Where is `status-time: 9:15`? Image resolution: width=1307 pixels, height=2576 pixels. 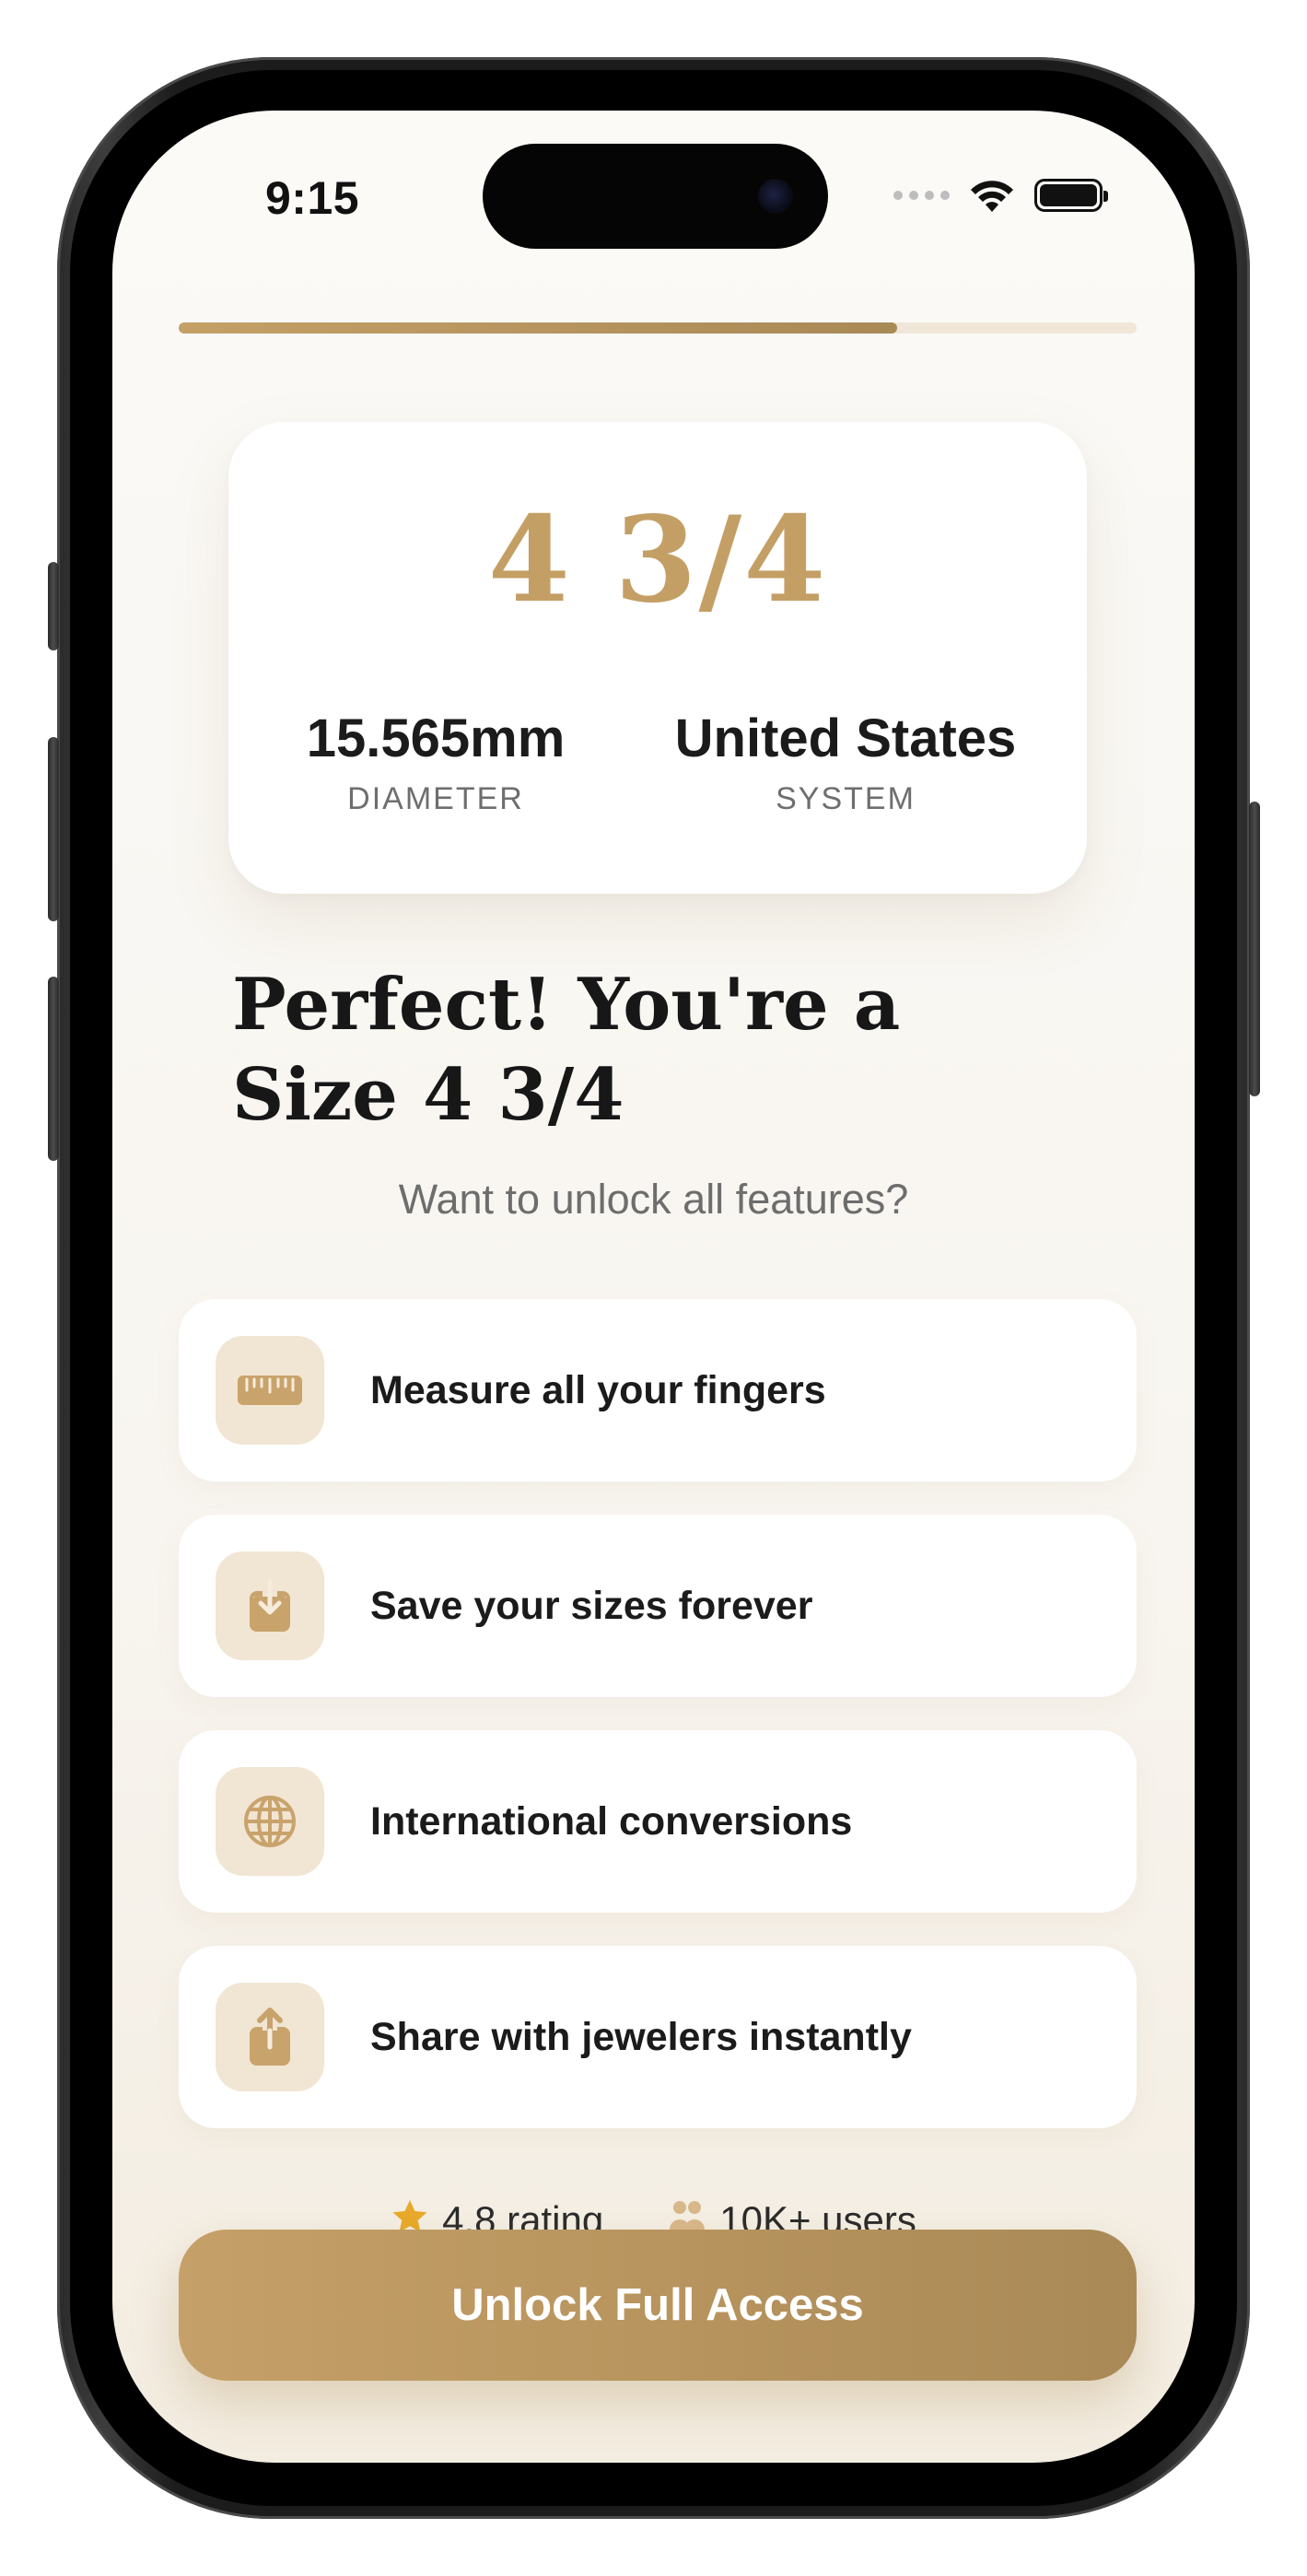
status-time: 9:15 is located at coordinates (312, 198).